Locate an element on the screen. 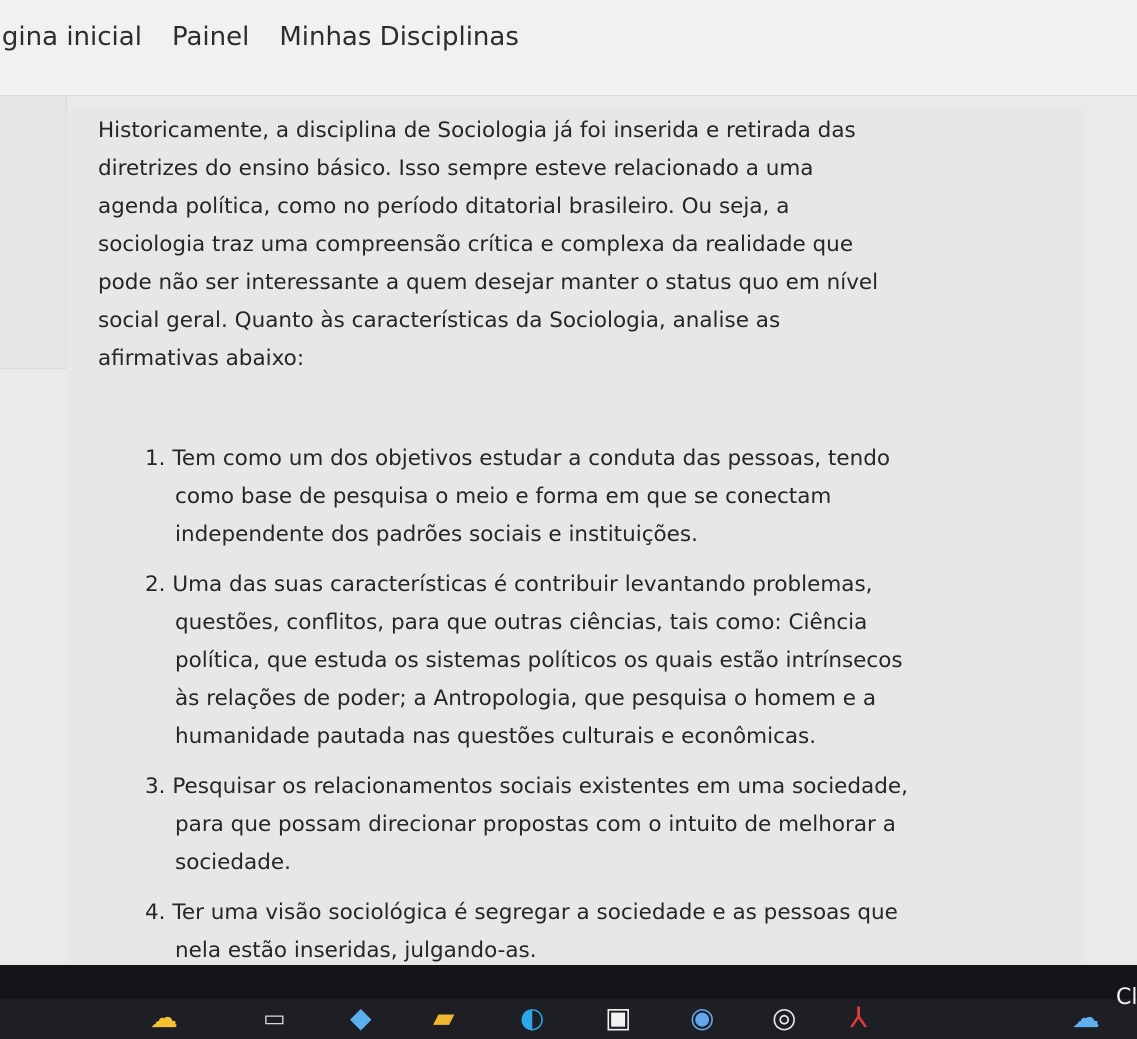 The image size is (1137, 1039). weather-icon: ☁ is located at coordinates (164, 1018).